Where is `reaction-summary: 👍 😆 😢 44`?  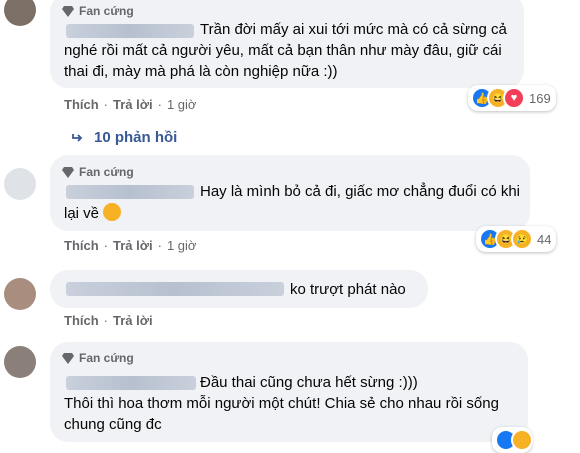
reaction-summary: 👍 😆 😢 44 is located at coordinates (516, 239).